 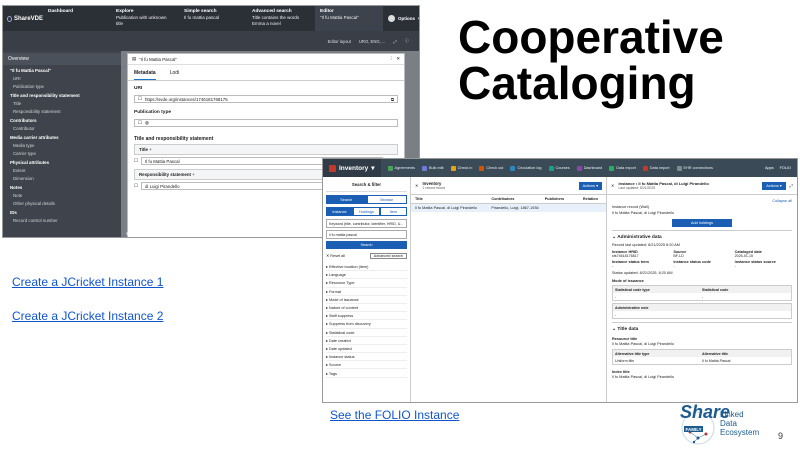 What do you see at coordinates (366, 316) in the screenshot?
I see `filter-accordion: ▸ Staff suppress` at bounding box center [366, 316].